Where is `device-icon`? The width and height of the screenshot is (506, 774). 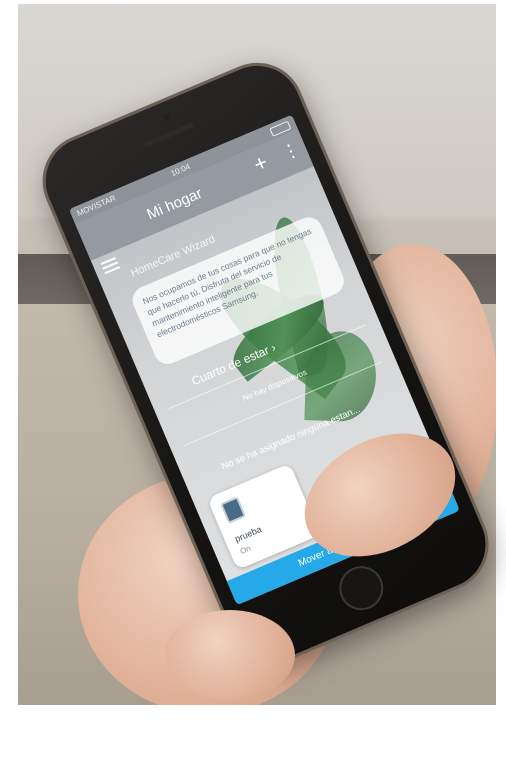 device-icon is located at coordinates (233, 510).